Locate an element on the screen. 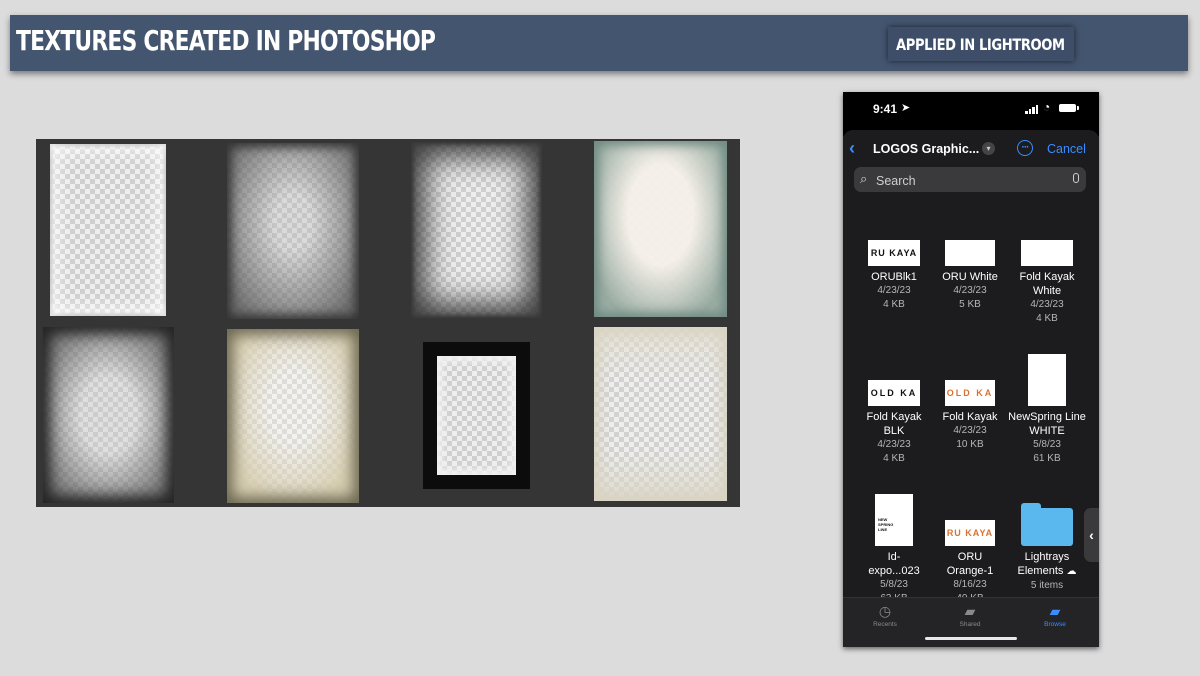 The width and height of the screenshot is (1200, 676). banner-badge-label: APPLIED IN LIGHTROOM is located at coordinates (980, 44).